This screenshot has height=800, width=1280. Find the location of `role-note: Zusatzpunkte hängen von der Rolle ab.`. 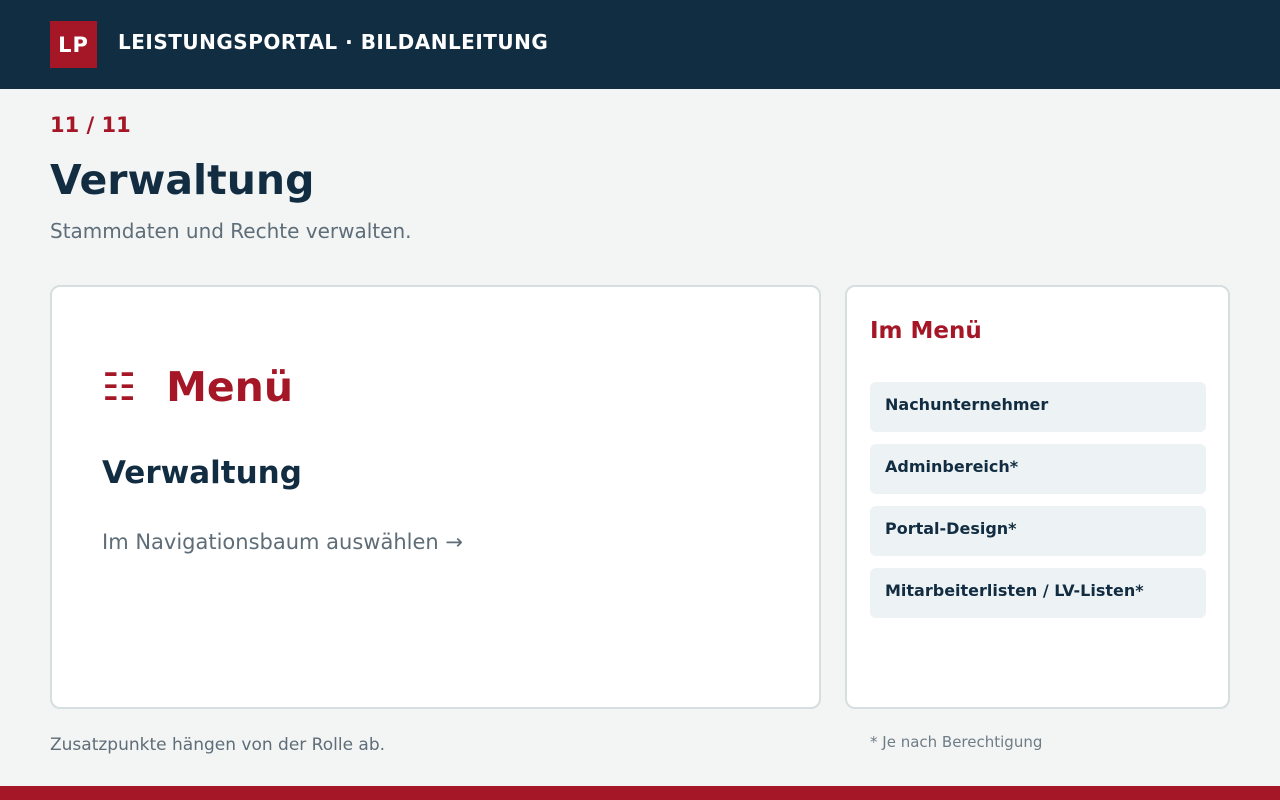

role-note: Zusatzpunkte hängen von der Rolle ab. is located at coordinates (218, 745).